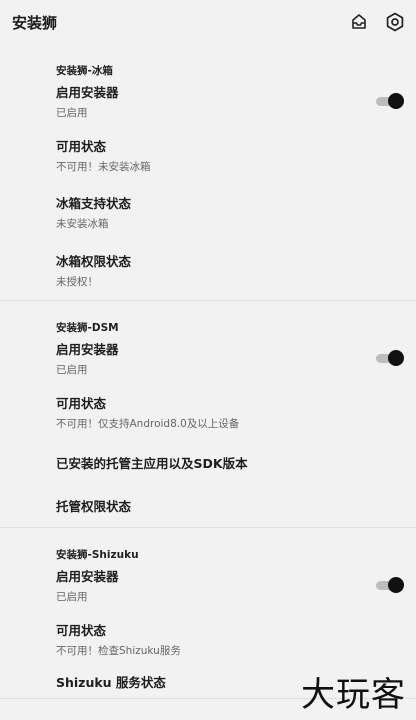 Image resolution: width=416 pixels, height=720 pixels. I want to click on sdk-version-pref: 已安装的托管主应用以及SDK版本, so click(208, 462).